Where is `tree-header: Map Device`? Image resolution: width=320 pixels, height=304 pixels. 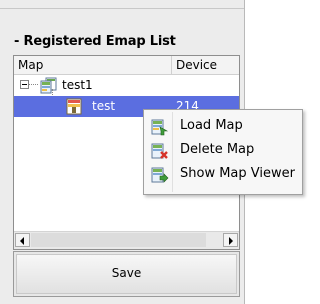
tree-header: Map Device is located at coordinates (126, 65).